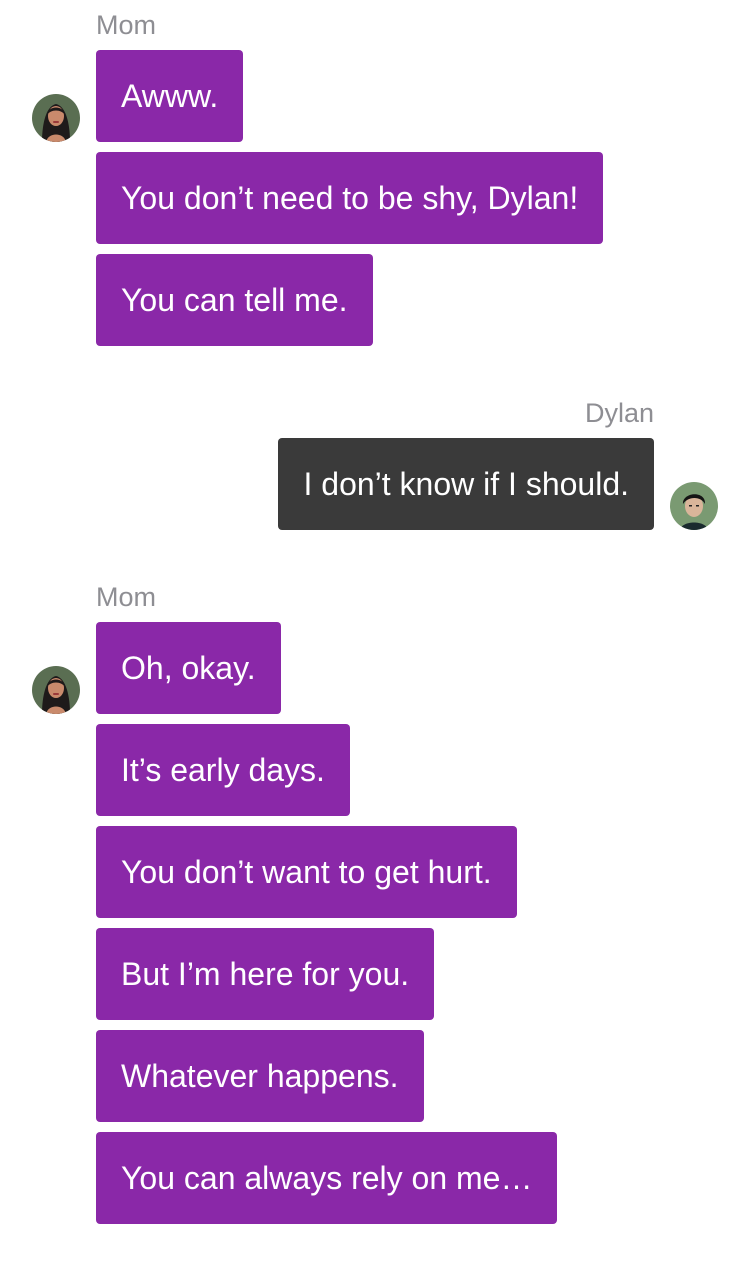  Describe the element at coordinates (223, 770) in the screenshot. I see `message-bubble: It’s early days.` at that location.